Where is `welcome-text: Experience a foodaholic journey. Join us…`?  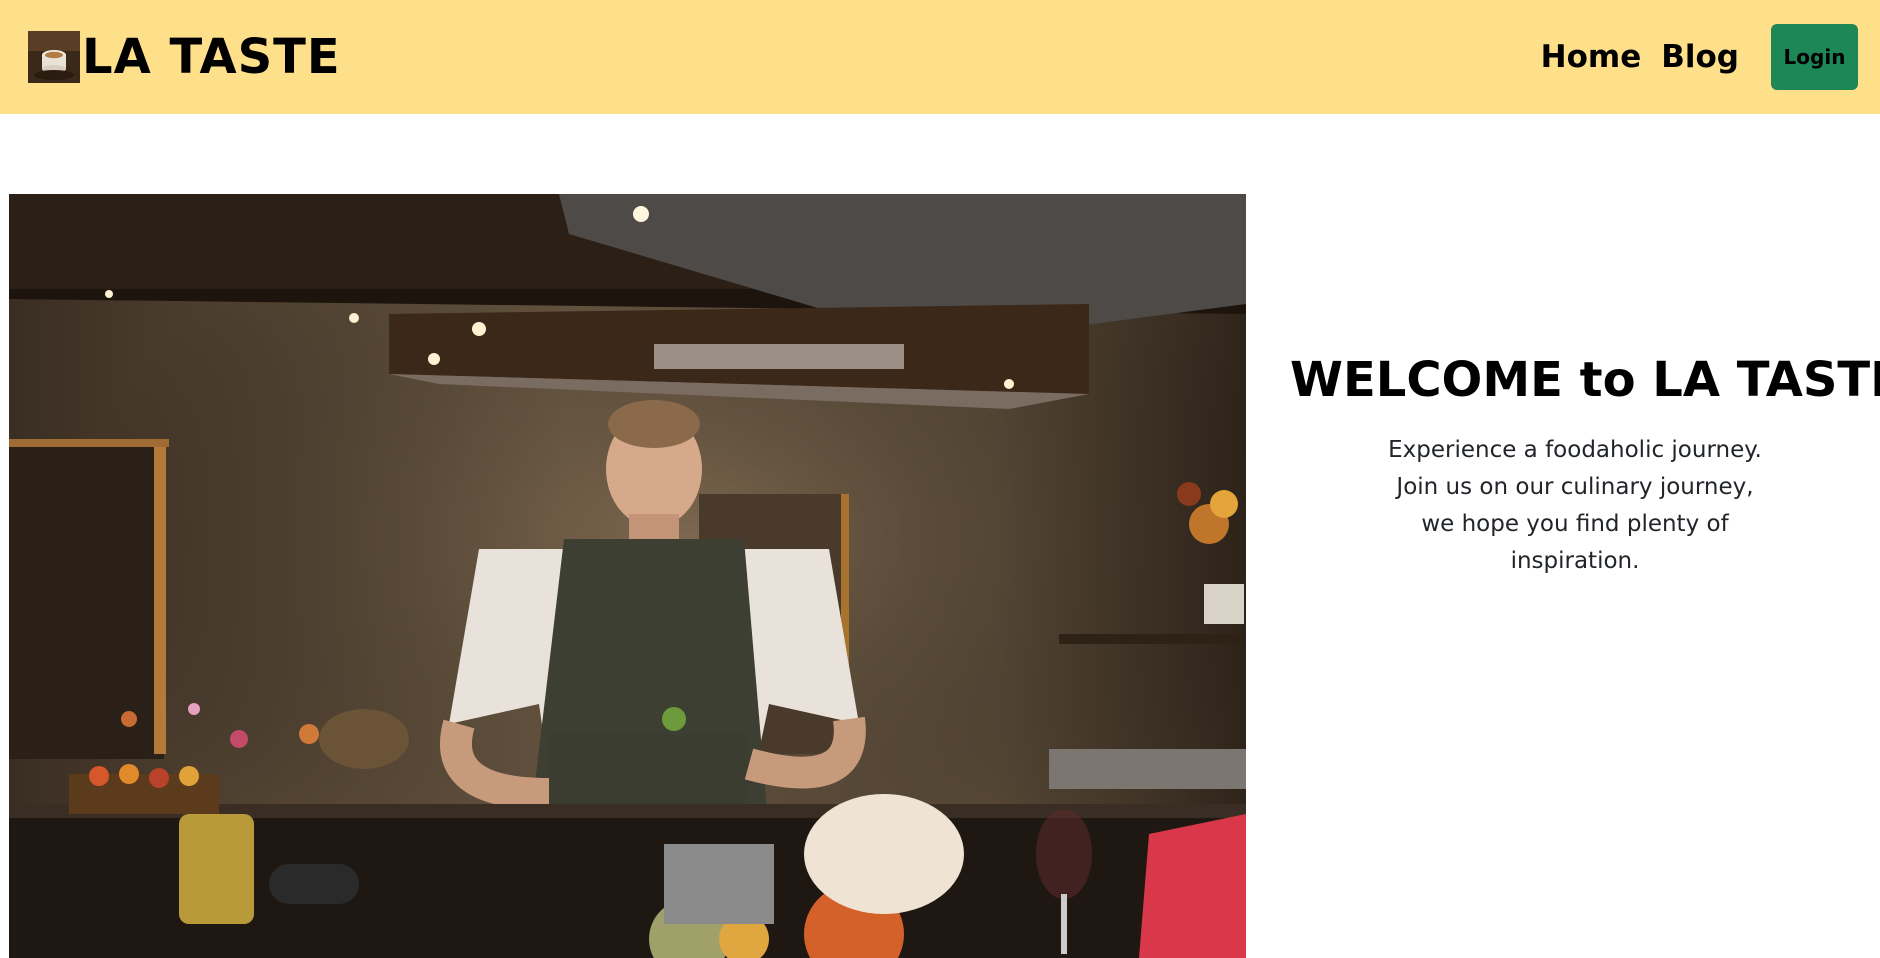
welcome-text: Experience a foodaholic journey. Join us… is located at coordinates (1575, 505).